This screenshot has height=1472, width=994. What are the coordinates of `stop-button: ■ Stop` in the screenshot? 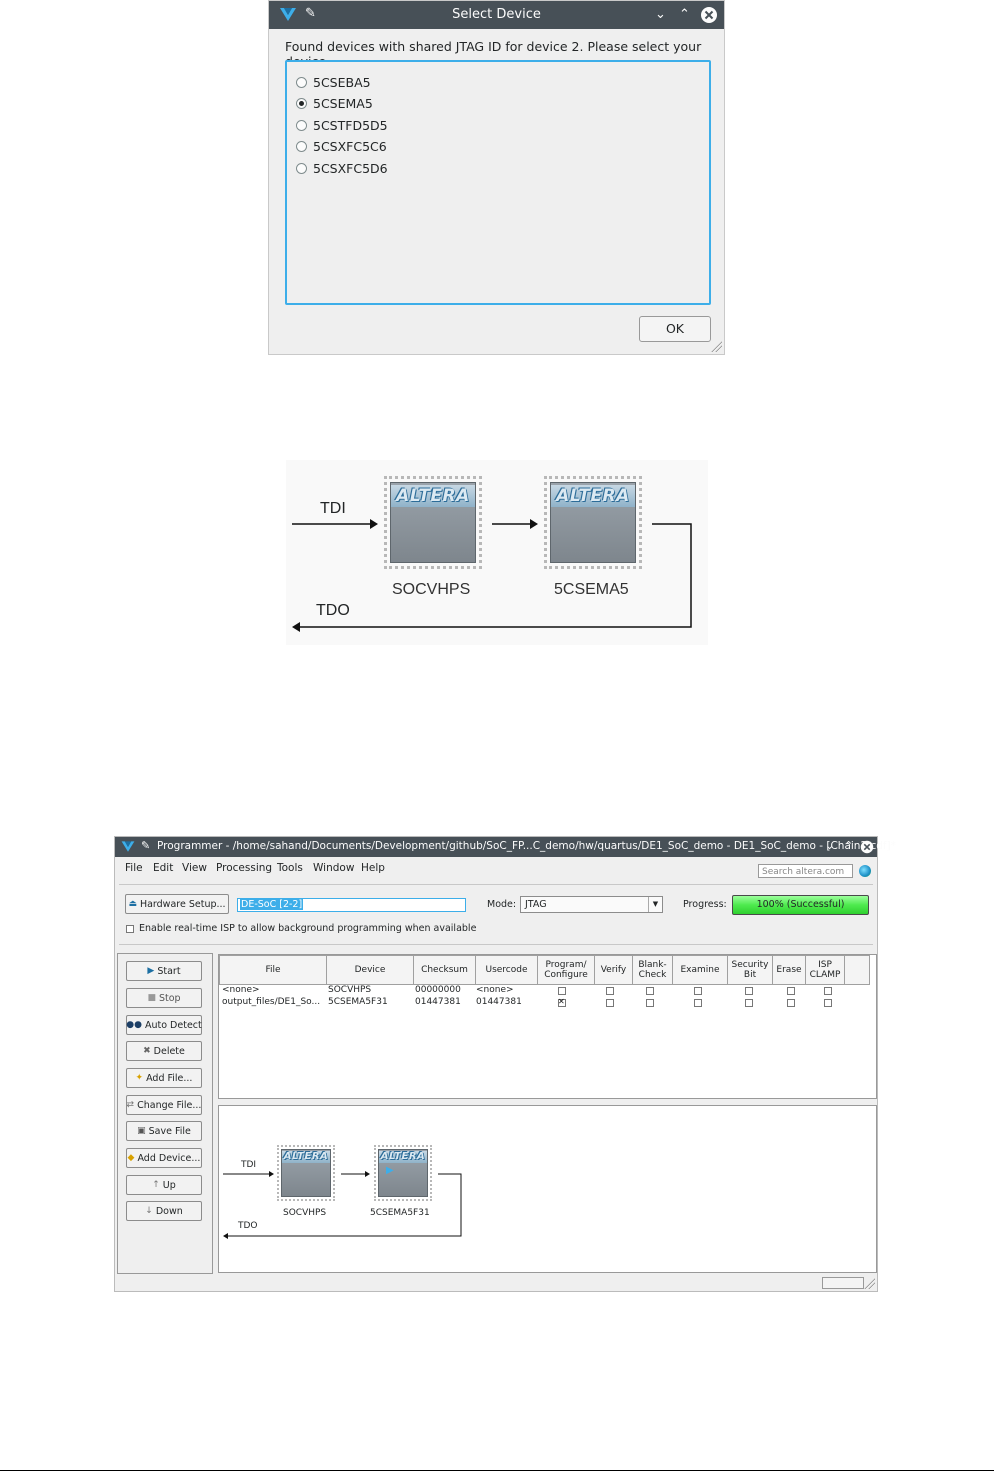 It's located at (164, 998).